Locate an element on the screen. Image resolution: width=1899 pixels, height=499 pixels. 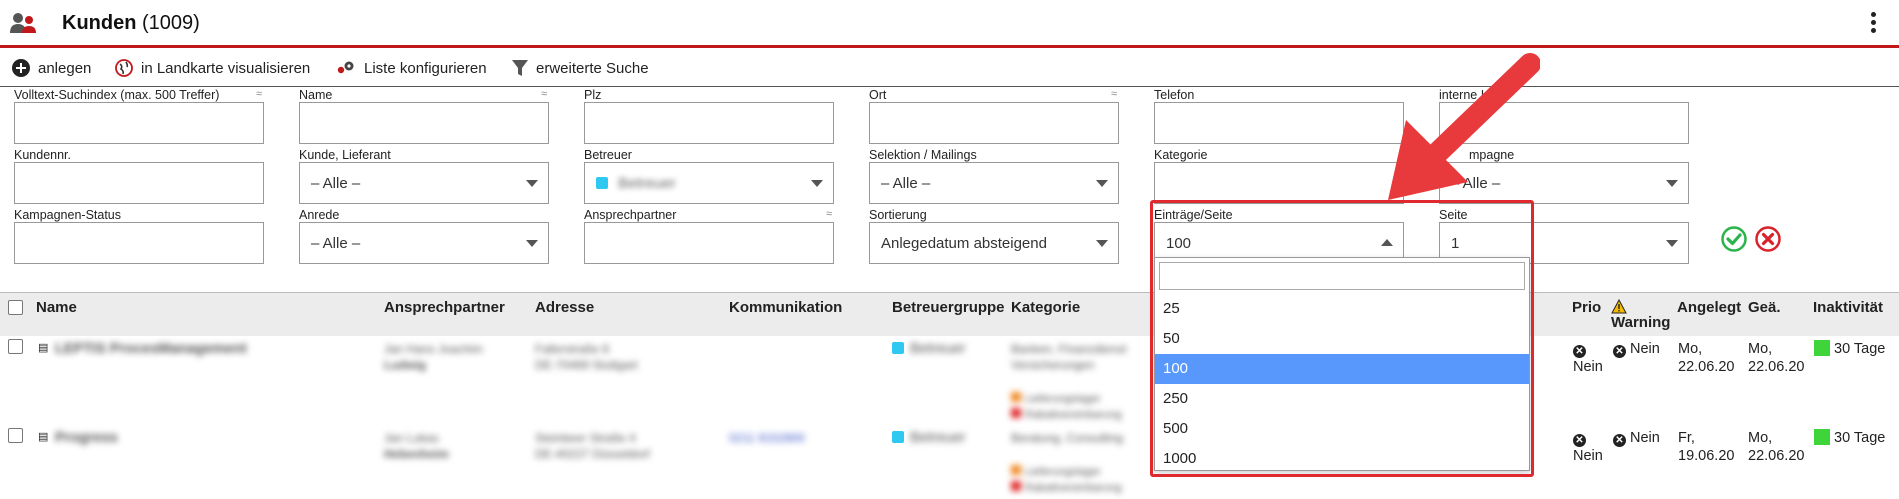
col-angelegt: Angelegt is located at coordinates (1709, 307).